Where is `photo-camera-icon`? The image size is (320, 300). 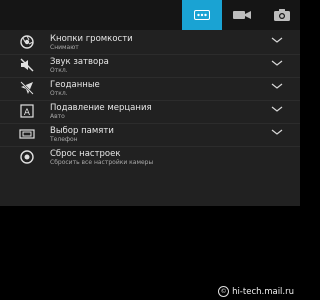
photo-camera-icon is located at coordinates (282, 15).